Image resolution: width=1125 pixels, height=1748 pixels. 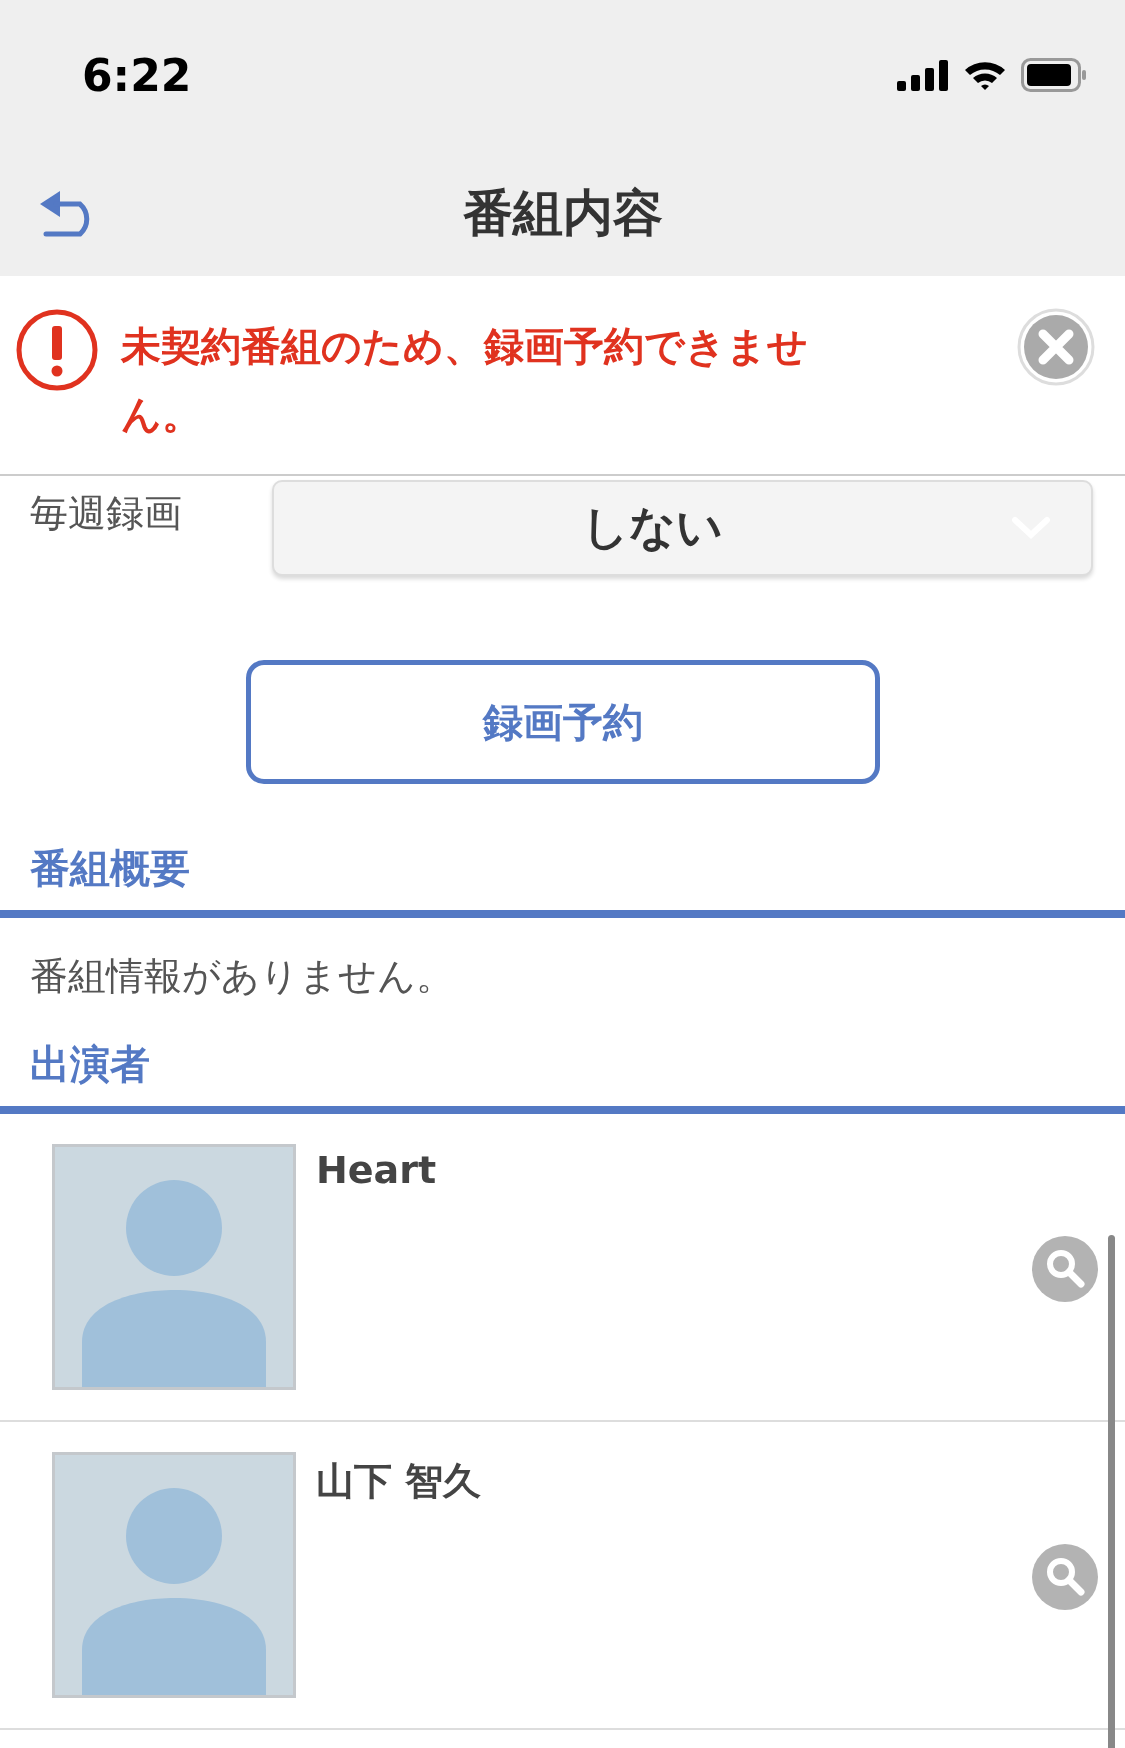 What do you see at coordinates (562, 1057) in the screenshot?
I see `section-header: 出演者` at bounding box center [562, 1057].